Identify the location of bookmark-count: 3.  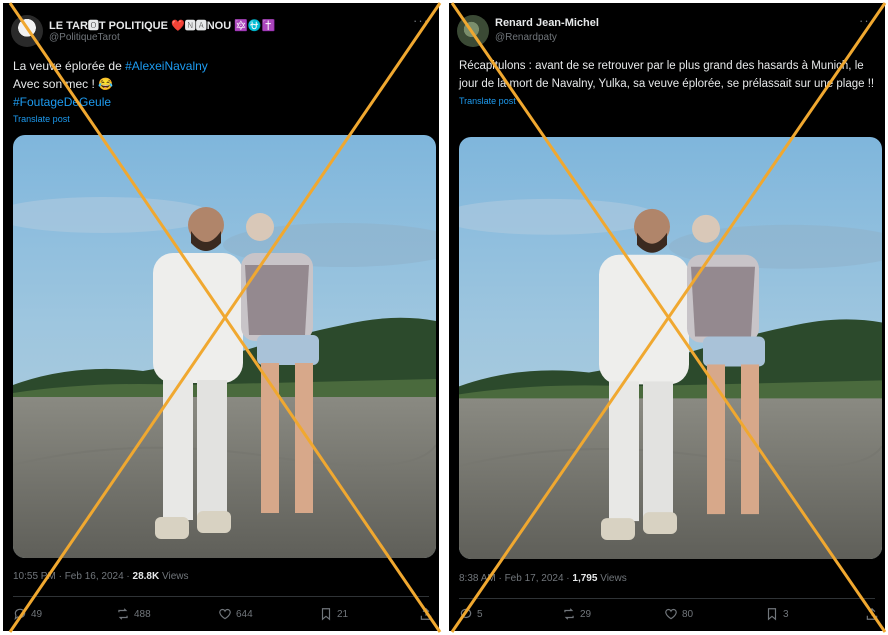
(786, 614).